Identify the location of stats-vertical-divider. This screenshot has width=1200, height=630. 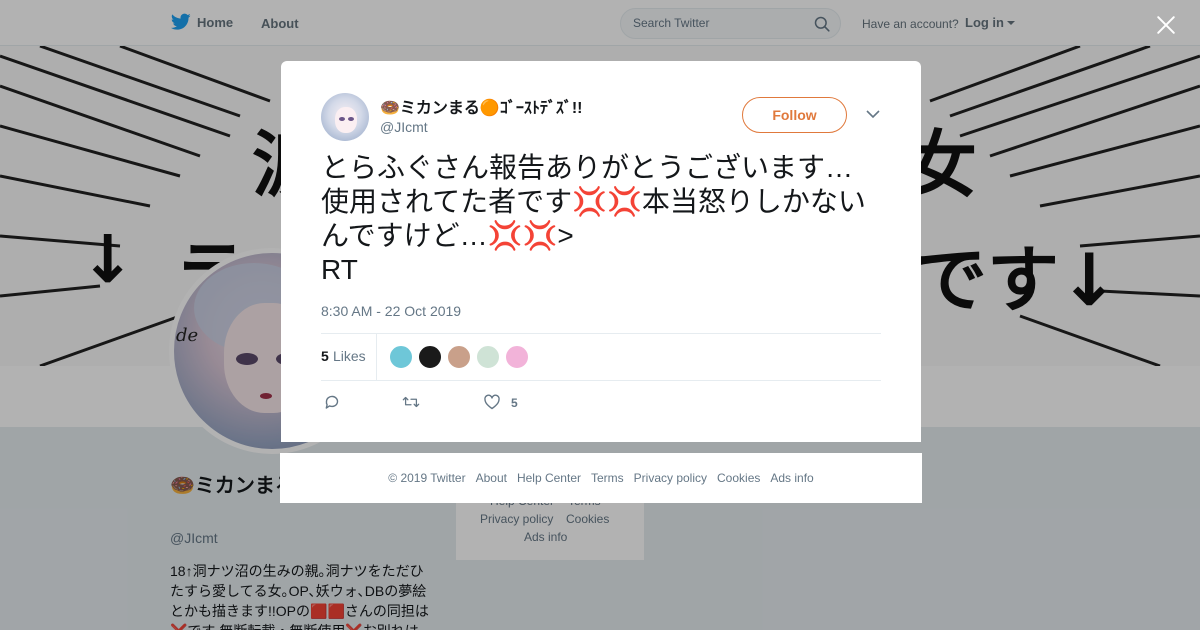
(376, 357).